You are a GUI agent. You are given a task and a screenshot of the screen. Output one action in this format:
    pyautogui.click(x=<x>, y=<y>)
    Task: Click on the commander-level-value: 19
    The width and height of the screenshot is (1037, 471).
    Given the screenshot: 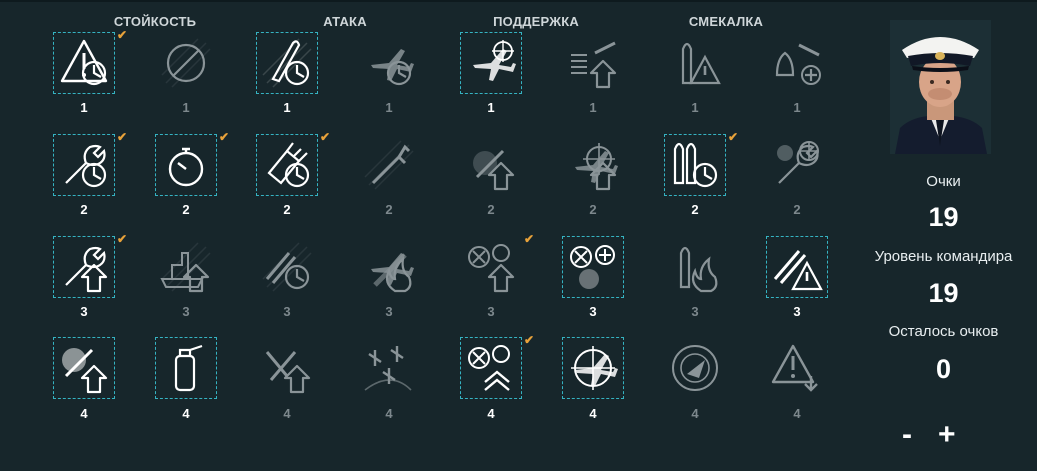 What is the action you would take?
    pyautogui.click(x=943, y=293)
    